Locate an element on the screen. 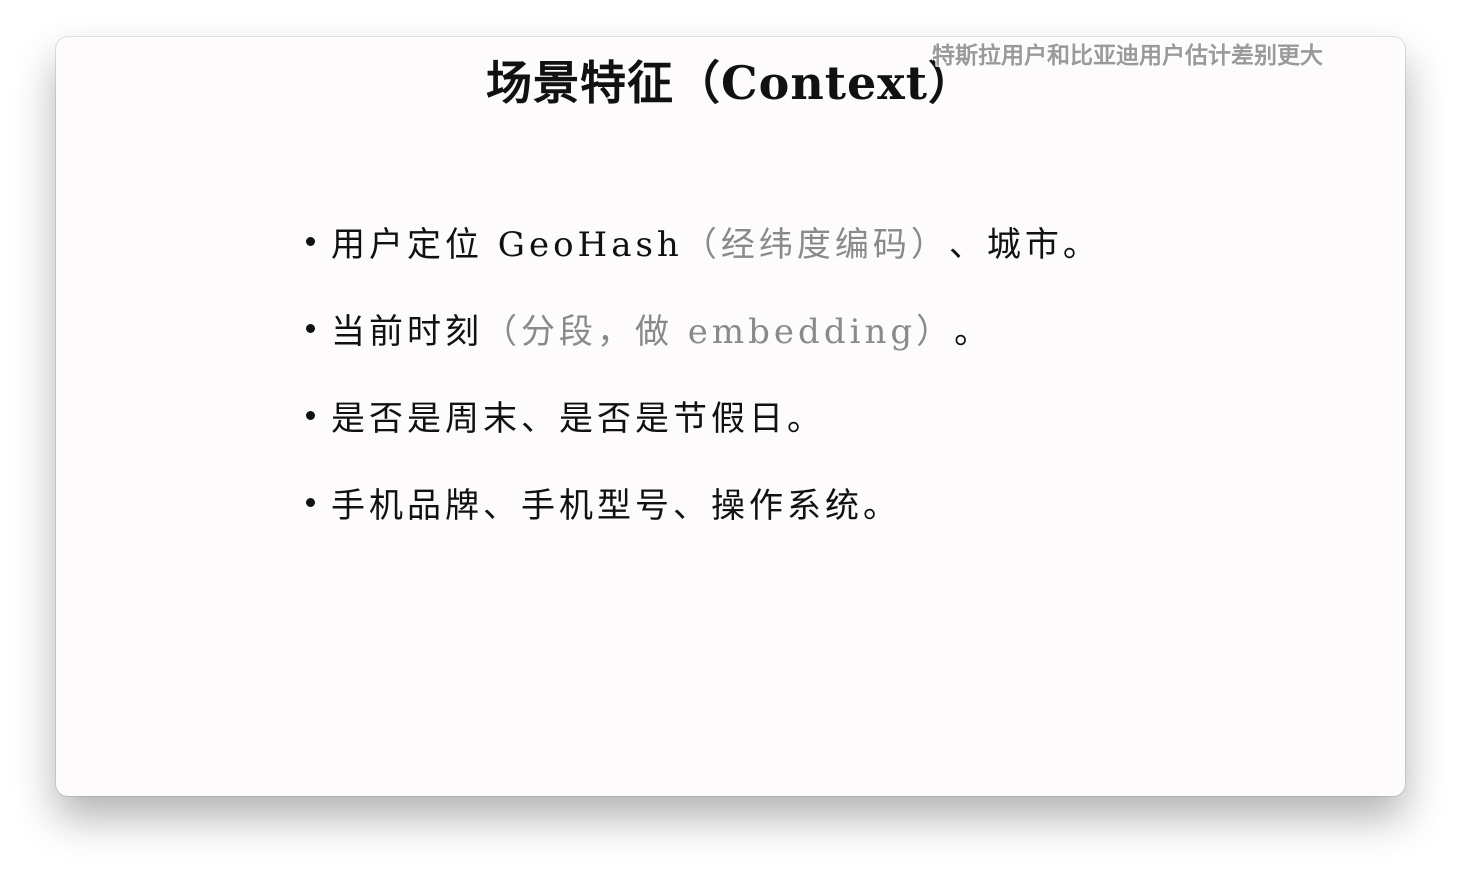  bullet-note-text: （分段，做 embedding） is located at coordinates (719, 331).